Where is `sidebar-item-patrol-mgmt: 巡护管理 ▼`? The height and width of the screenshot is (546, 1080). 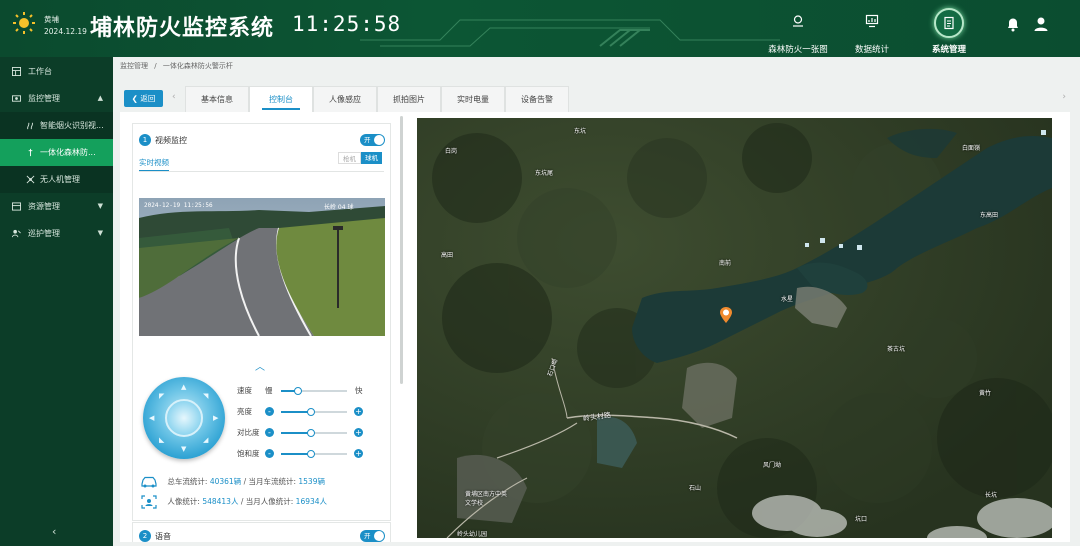
sidebar-item-patrol-mgmt: 巡护管理 ▼ is located at coordinates (56, 233).